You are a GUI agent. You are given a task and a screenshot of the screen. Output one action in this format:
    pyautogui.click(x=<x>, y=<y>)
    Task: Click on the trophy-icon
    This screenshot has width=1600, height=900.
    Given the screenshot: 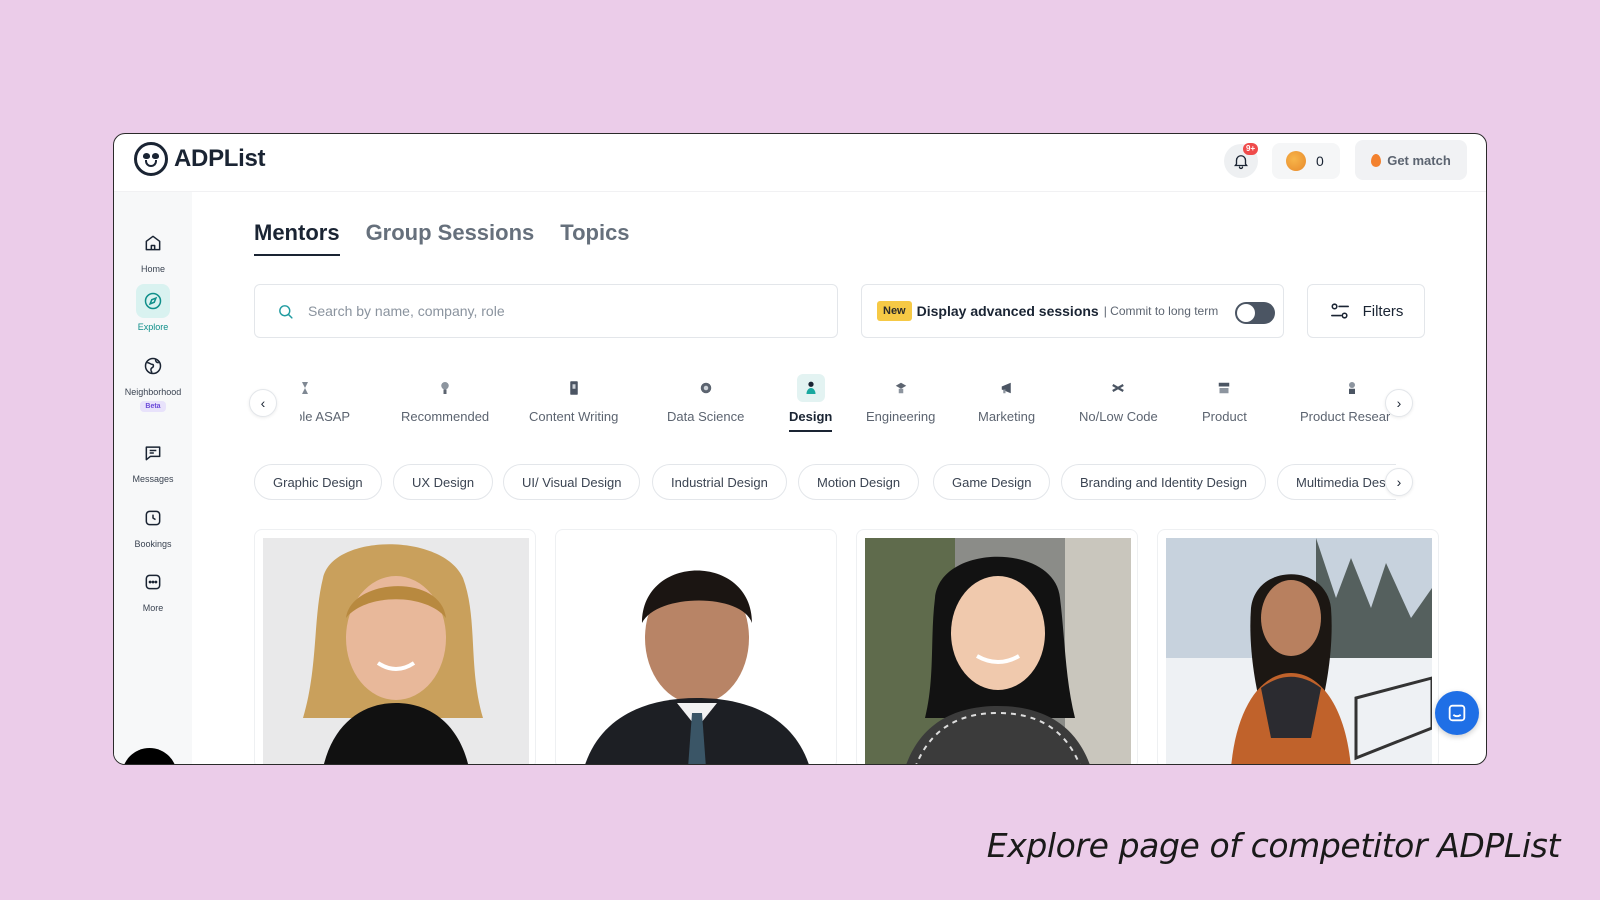 What is the action you would take?
    pyautogui.click(x=445, y=388)
    